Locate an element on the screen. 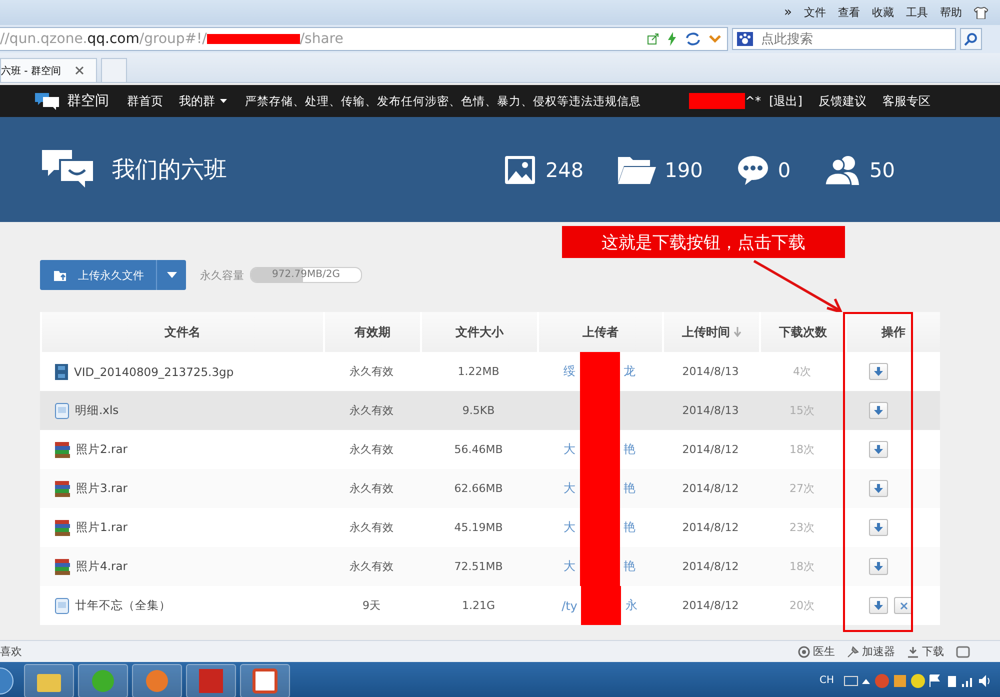 The width and height of the screenshot is (1000, 697). nav-link: [退出] is located at coordinates (785, 101).